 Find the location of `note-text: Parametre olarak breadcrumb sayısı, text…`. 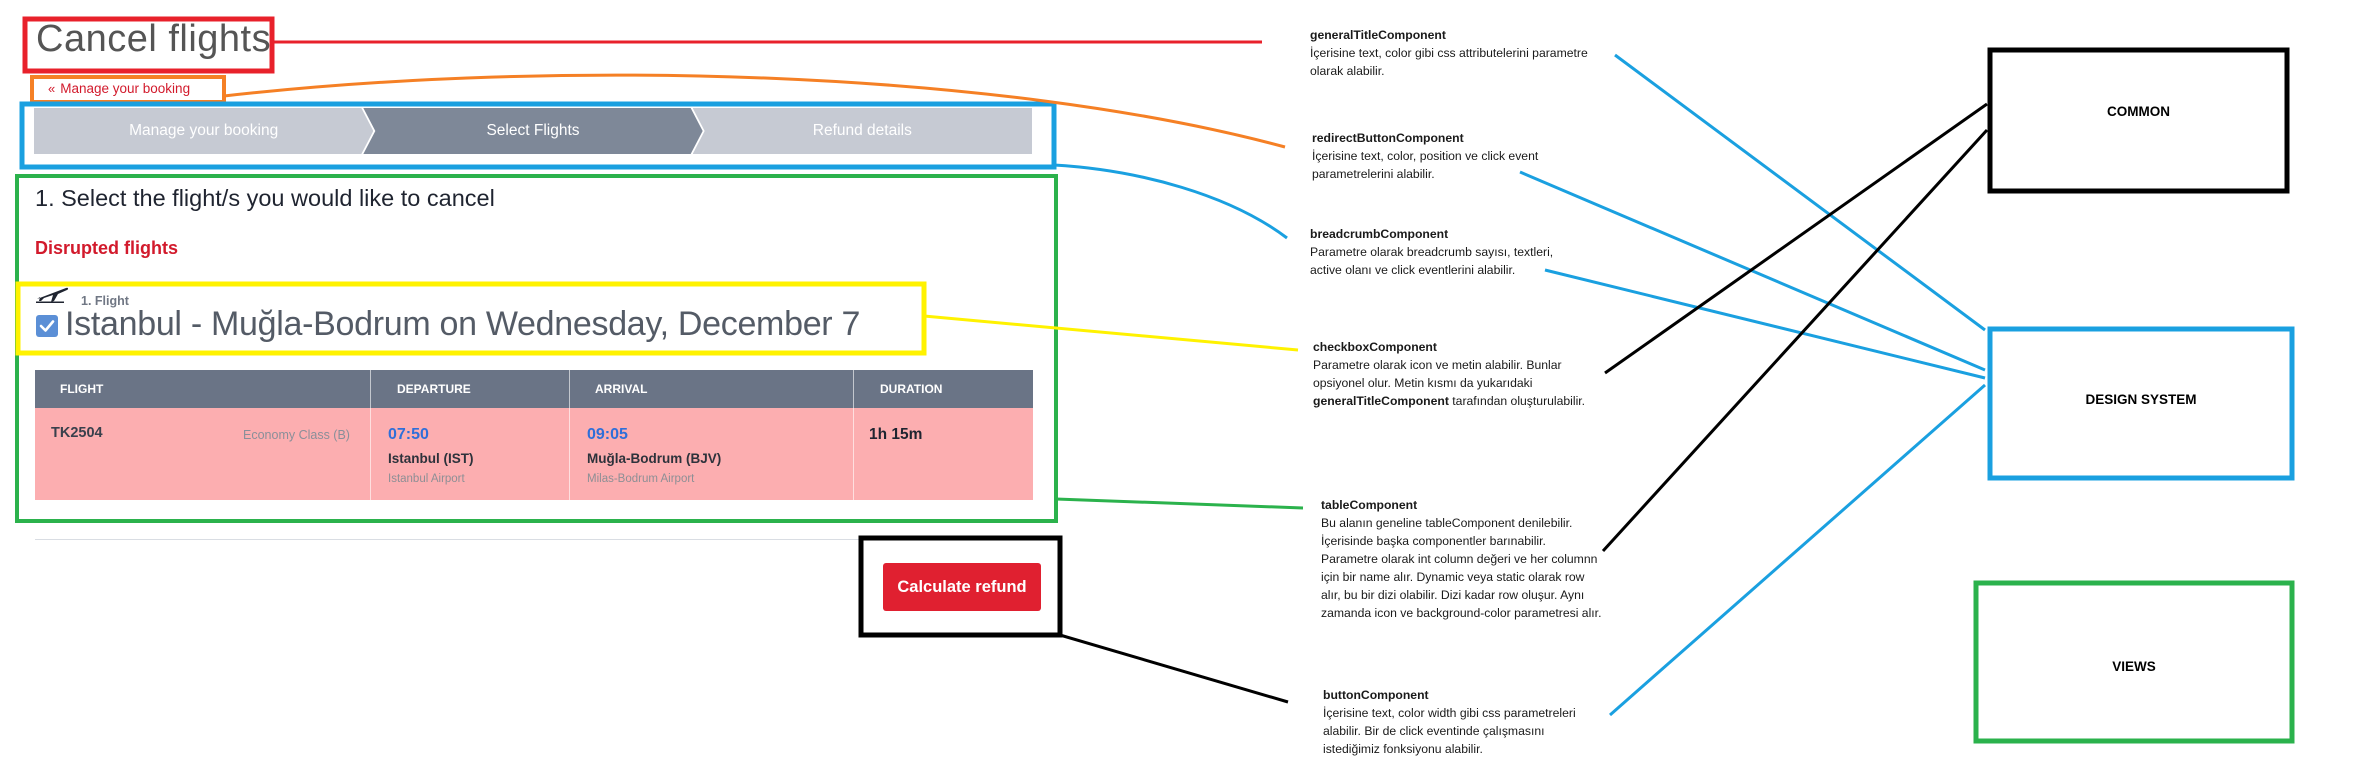

note-text: Parametre olarak breadcrumb sayısı, text… is located at coordinates (1432, 261).